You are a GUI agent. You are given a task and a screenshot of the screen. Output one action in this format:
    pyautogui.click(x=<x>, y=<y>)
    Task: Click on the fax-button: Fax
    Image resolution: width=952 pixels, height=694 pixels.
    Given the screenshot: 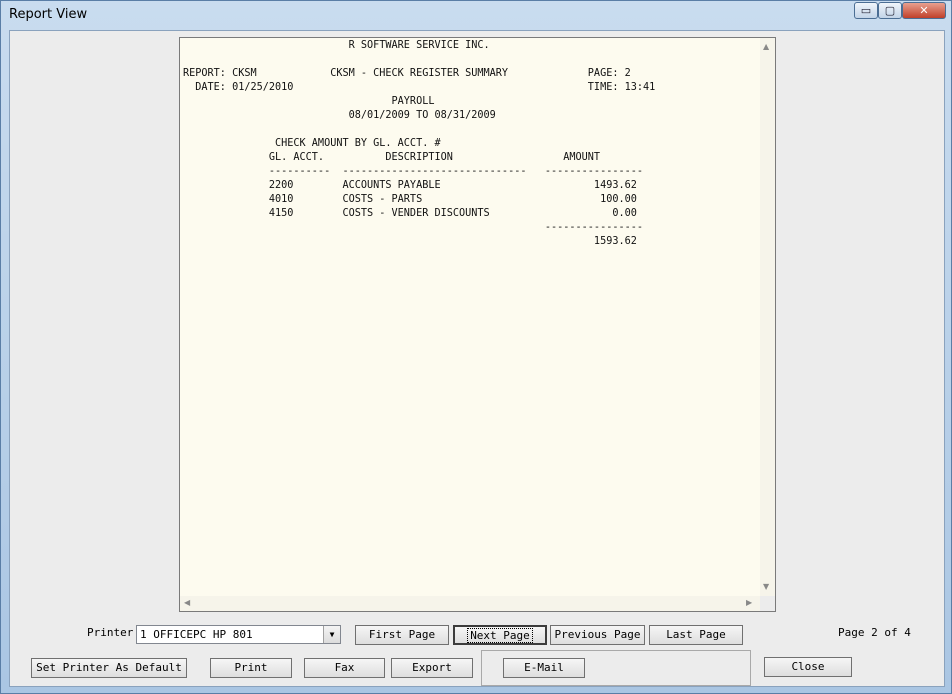 What is the action you would take?
    pyautogui.click(x=344, y=668)
    